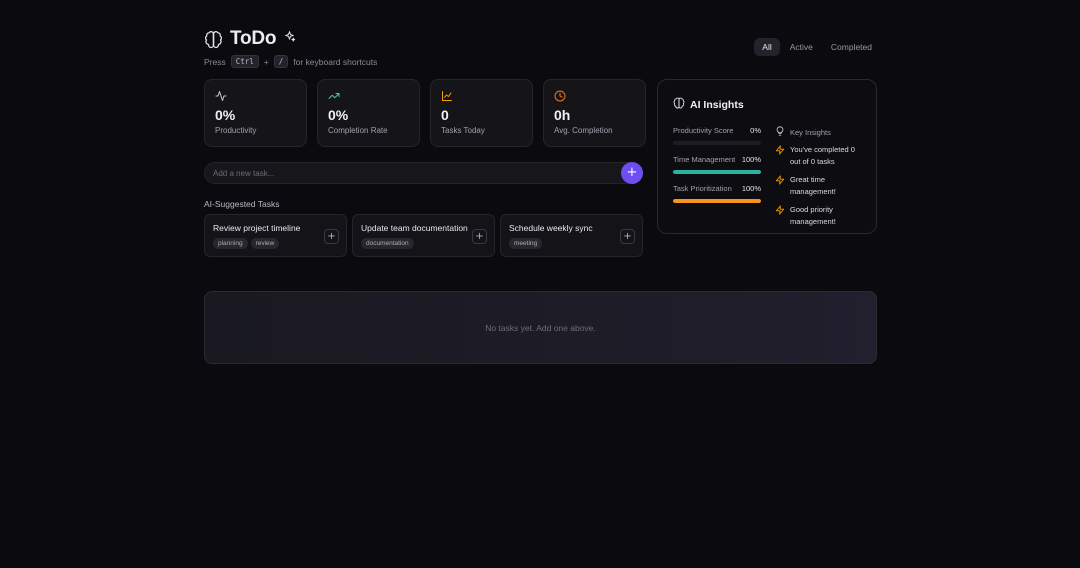 The height and width of the screenshot is (568, 1080). Describe the element at coordinates (481, 96) in the screenshot. I see `line-chart-icon` at that location.